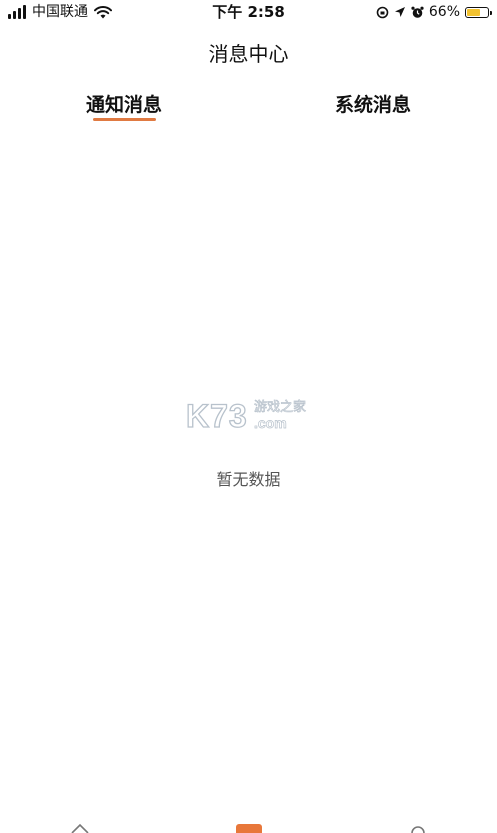 This screenshot has width=497, height=833. I want to click on tab-system: 系统消息, so click(373, 103).